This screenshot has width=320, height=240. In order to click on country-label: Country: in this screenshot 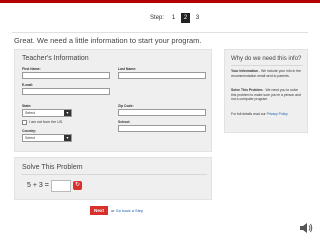, I will do `click(29, 131)`.